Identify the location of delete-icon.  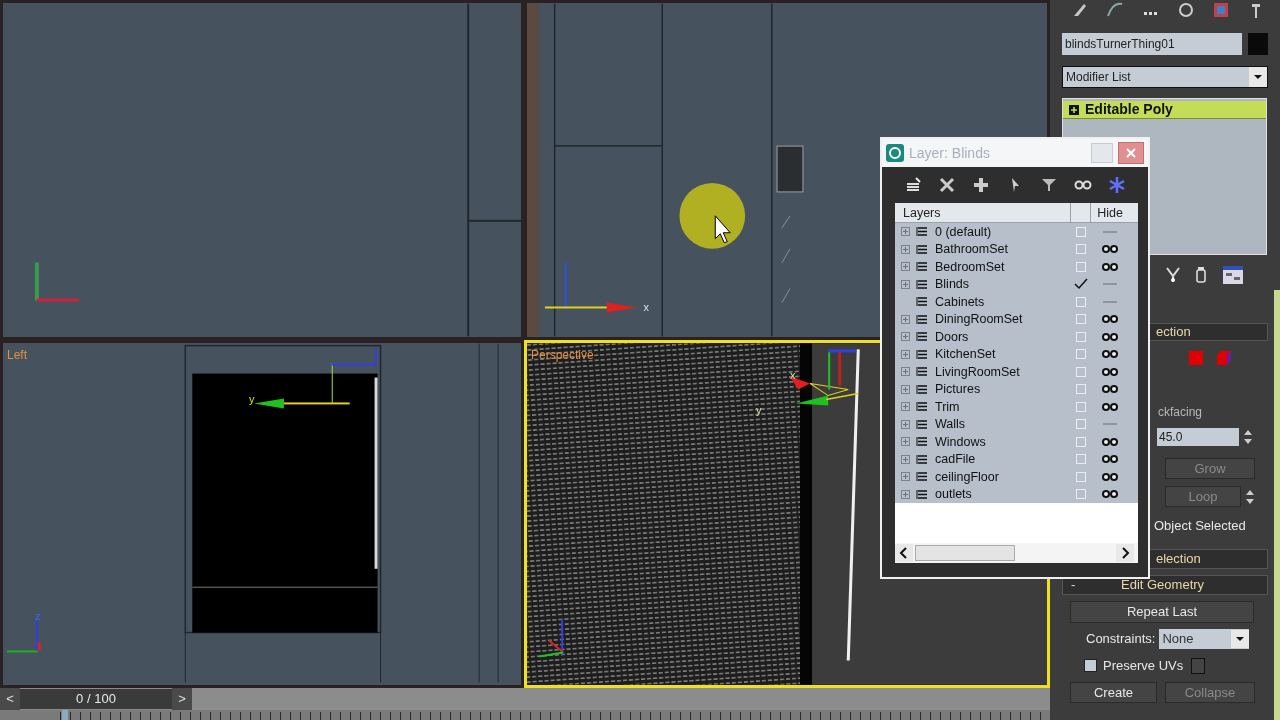
(947, 185).